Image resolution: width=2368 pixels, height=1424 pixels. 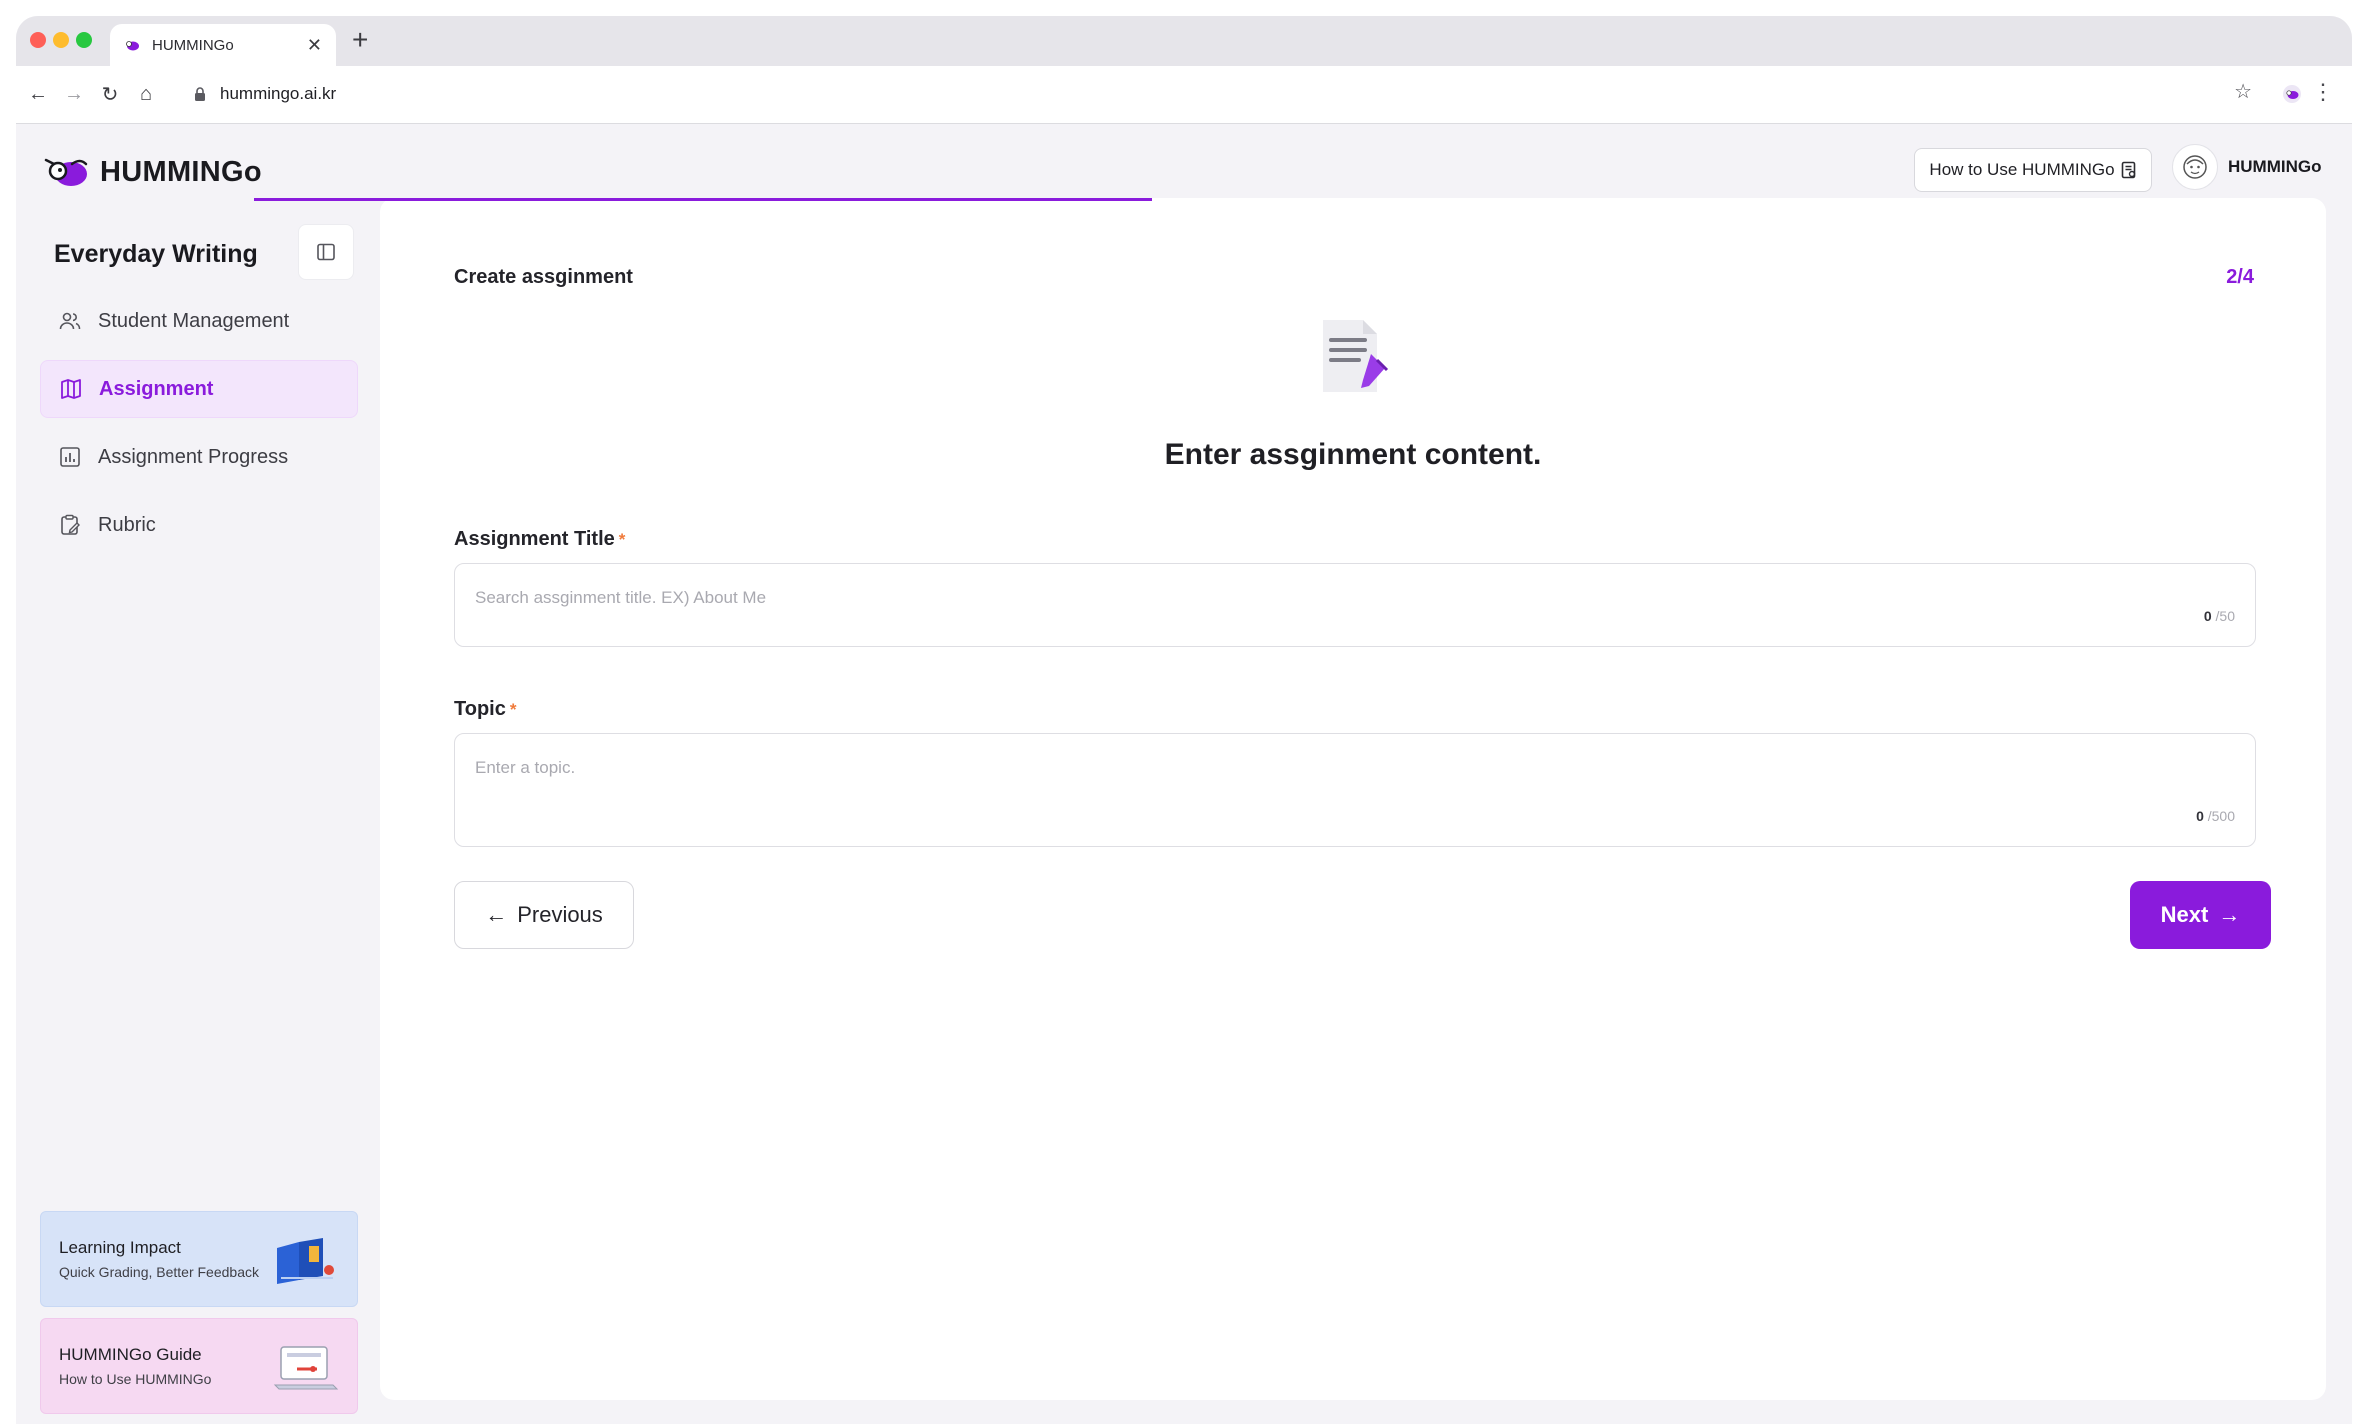 What do you see at coordinates (110, 94) in the screenshot?
I see `reload-icon: ↻` at bounding box center [110, 94].